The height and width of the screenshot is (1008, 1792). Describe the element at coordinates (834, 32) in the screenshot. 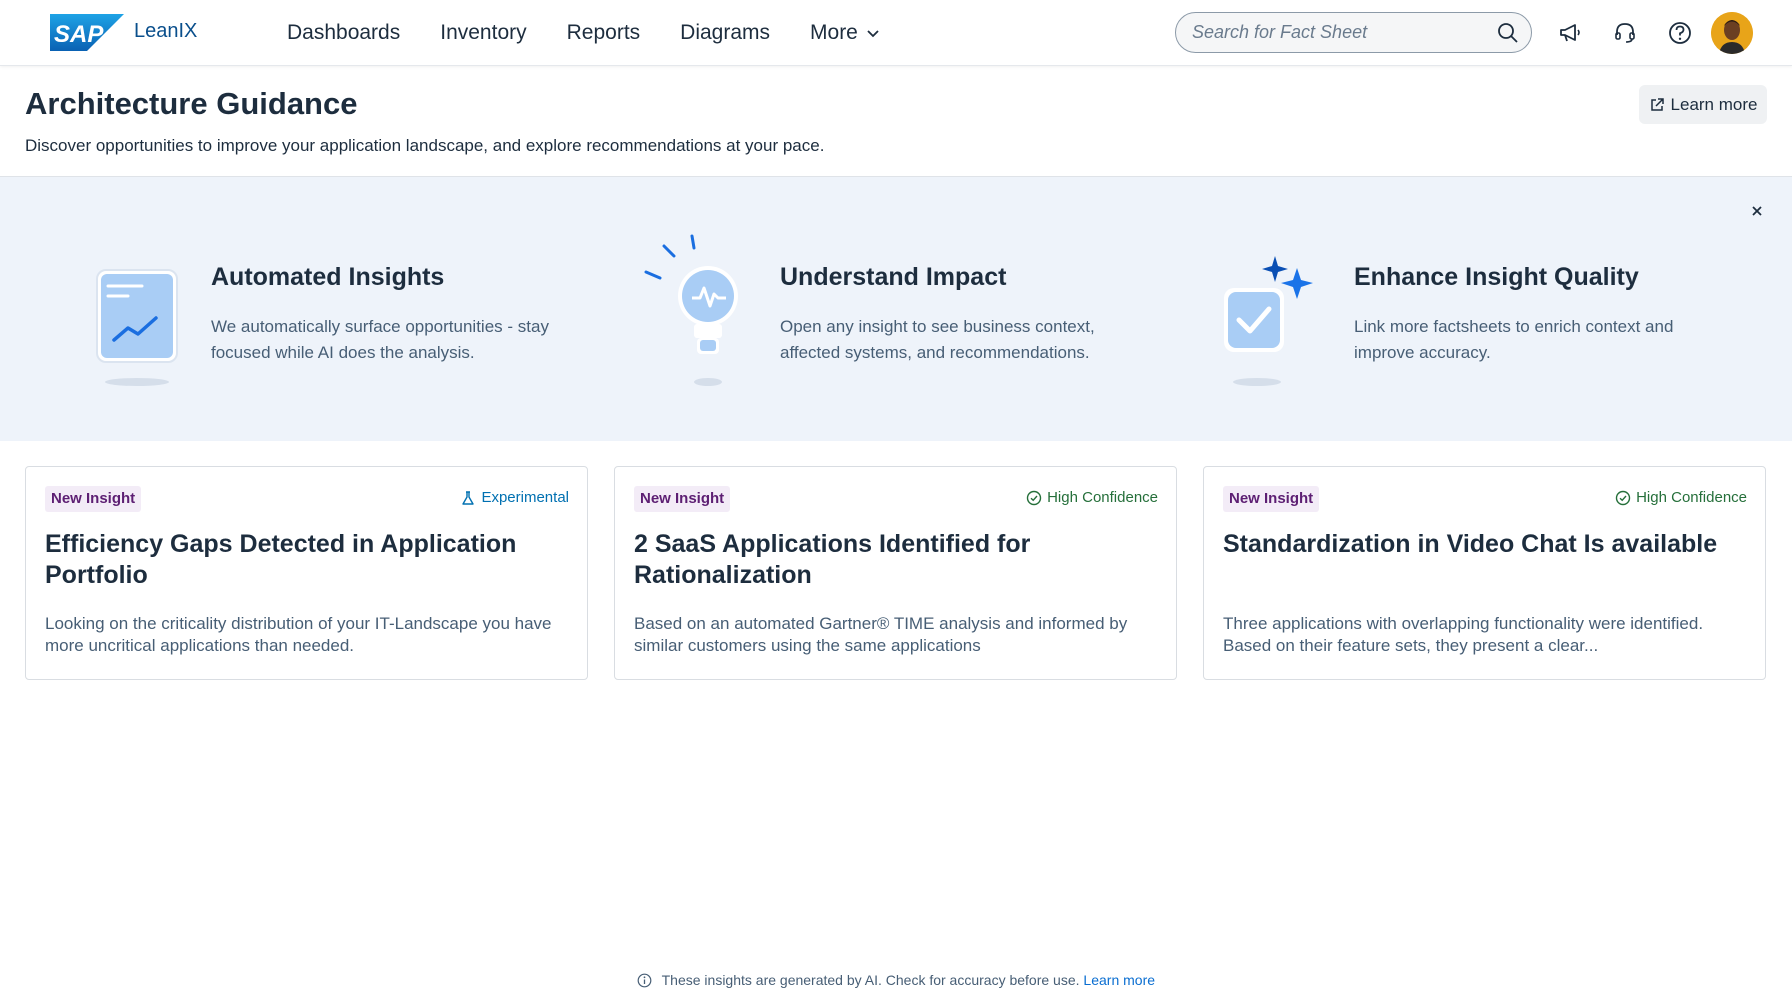

I see `nav-label: More` at that location.